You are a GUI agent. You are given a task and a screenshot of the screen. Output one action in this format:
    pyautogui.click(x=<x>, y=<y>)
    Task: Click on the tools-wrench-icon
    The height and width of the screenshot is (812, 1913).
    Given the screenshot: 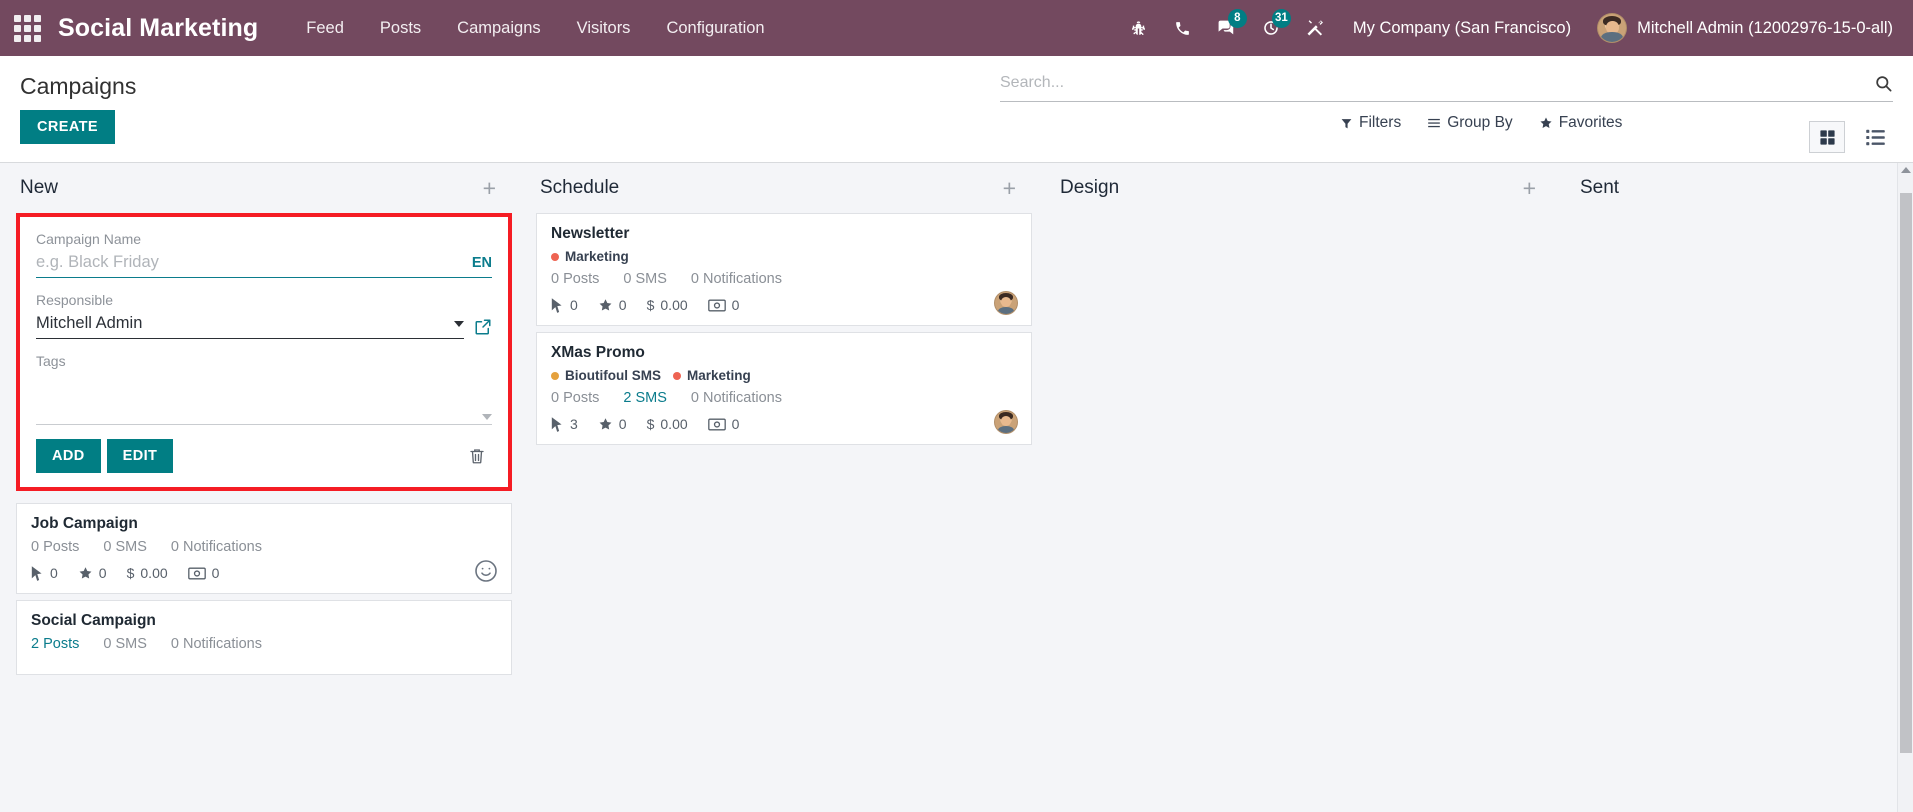 What is the action you would take?
    pyautogui.click(x=1315, y=28)
    